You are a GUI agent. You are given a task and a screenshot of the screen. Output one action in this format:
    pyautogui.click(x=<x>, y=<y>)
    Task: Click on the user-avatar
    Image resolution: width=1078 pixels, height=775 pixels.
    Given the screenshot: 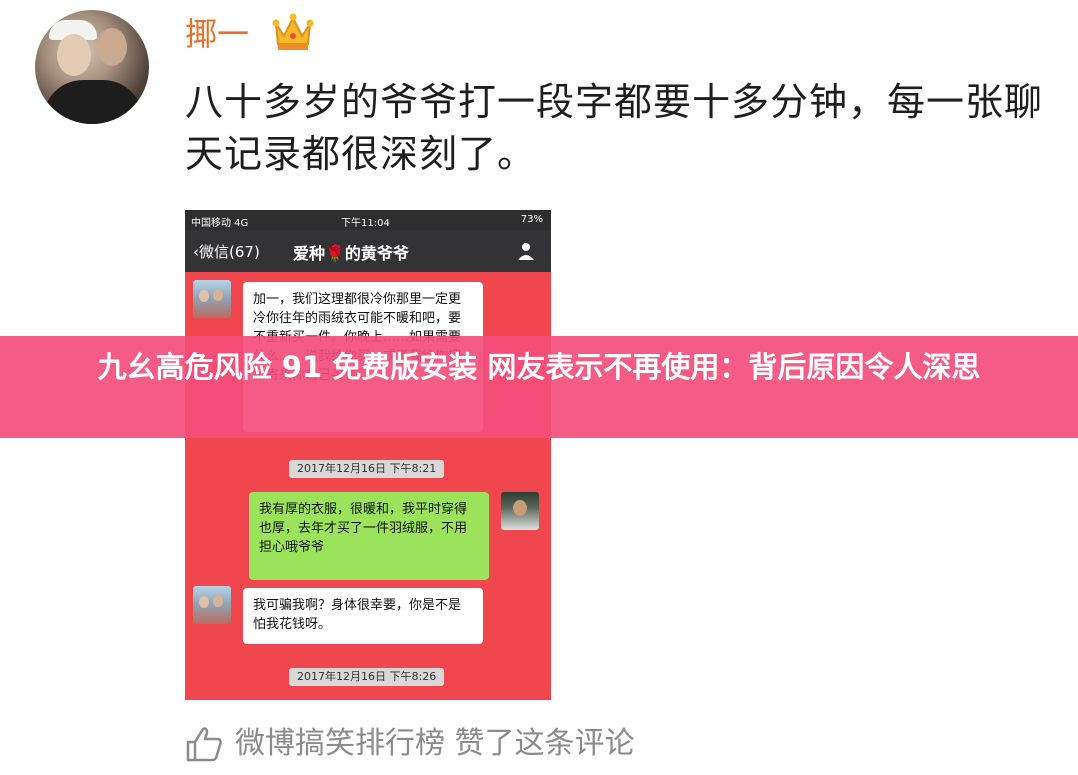 What is the action you would take?
    pyautogui.click(x=92, y=67)
    